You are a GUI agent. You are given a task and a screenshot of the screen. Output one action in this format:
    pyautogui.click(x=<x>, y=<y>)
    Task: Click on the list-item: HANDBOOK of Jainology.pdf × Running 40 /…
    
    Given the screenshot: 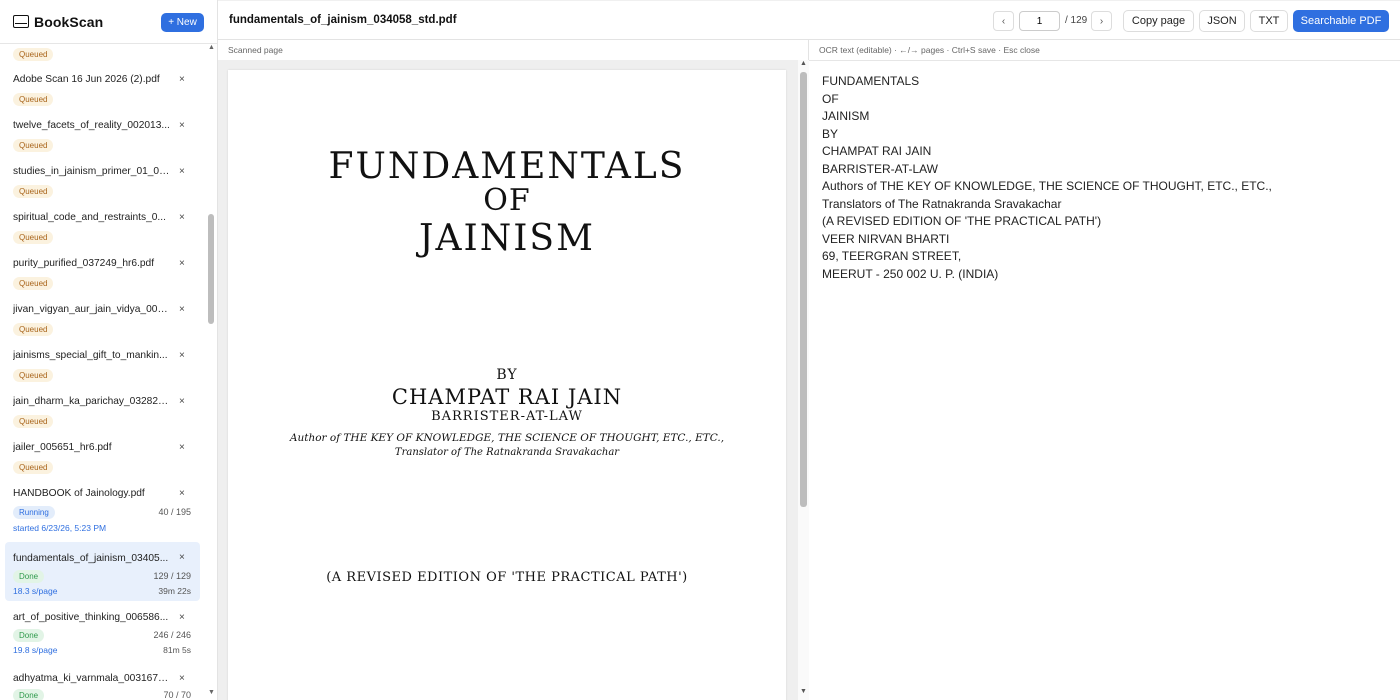 What is the action you would take?
    pyautogui.click(x=102, y=514)
    